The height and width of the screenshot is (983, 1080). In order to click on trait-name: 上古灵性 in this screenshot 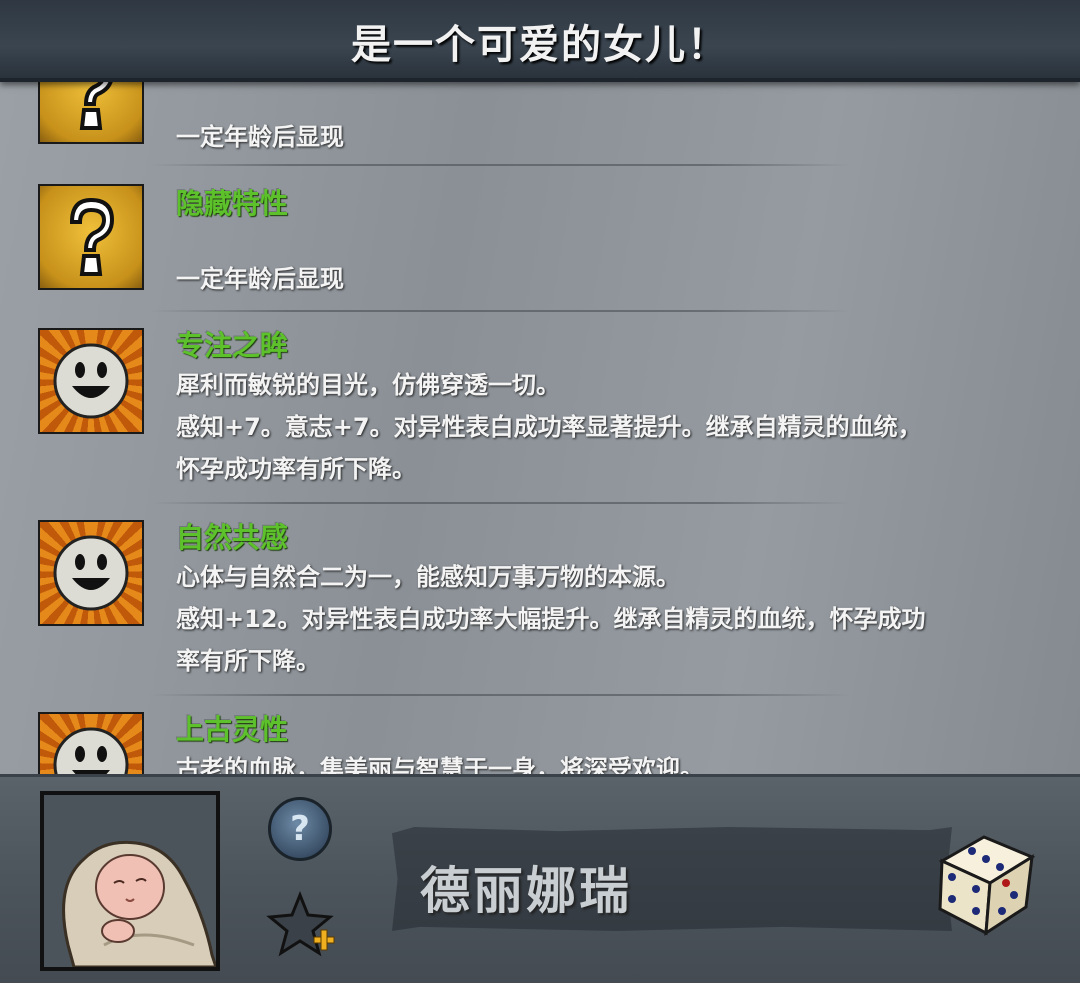, I will do `click(232, 729)`.